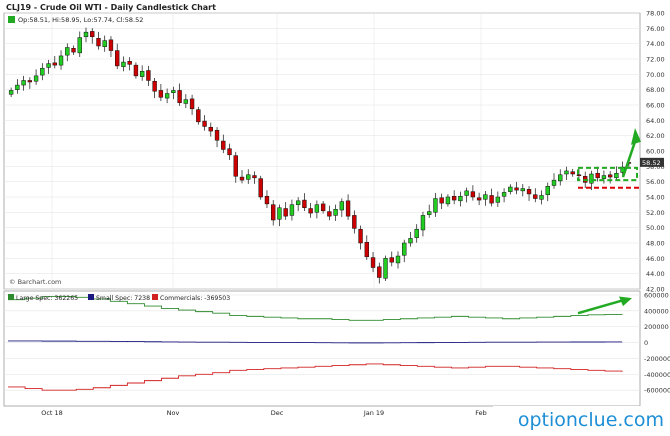 The height and width of the screenshot is (436, 670). What do you see at coordinates (657, 342) in the screenshot?
I see `cot-axis: 600000 400000 200000 0 -200000 -400000 -600000` at bounding box center [657, 342].